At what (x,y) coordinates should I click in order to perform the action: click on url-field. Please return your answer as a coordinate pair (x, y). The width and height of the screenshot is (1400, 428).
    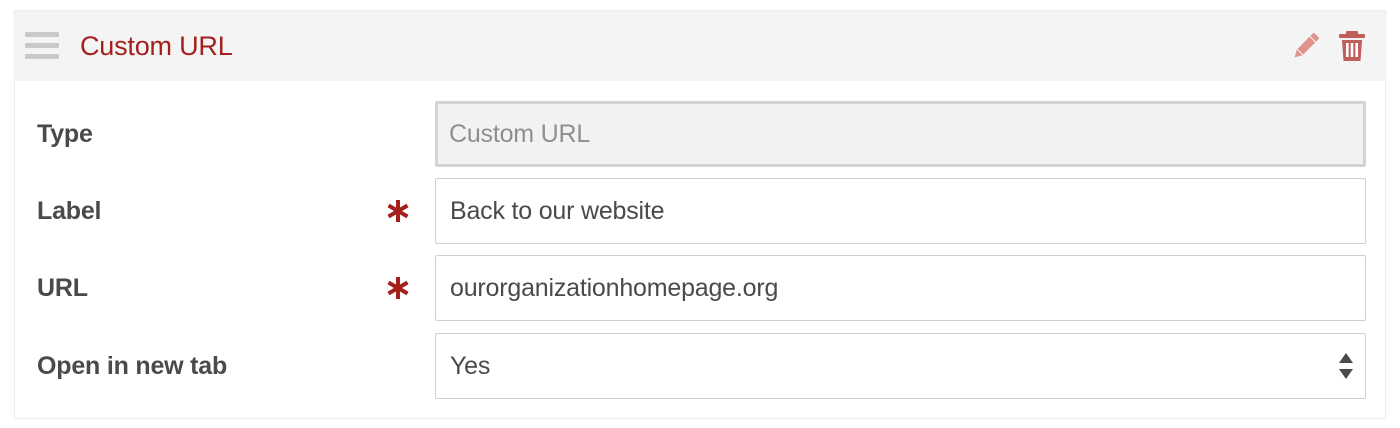
    Looking at the image, I should click on (900, 288).